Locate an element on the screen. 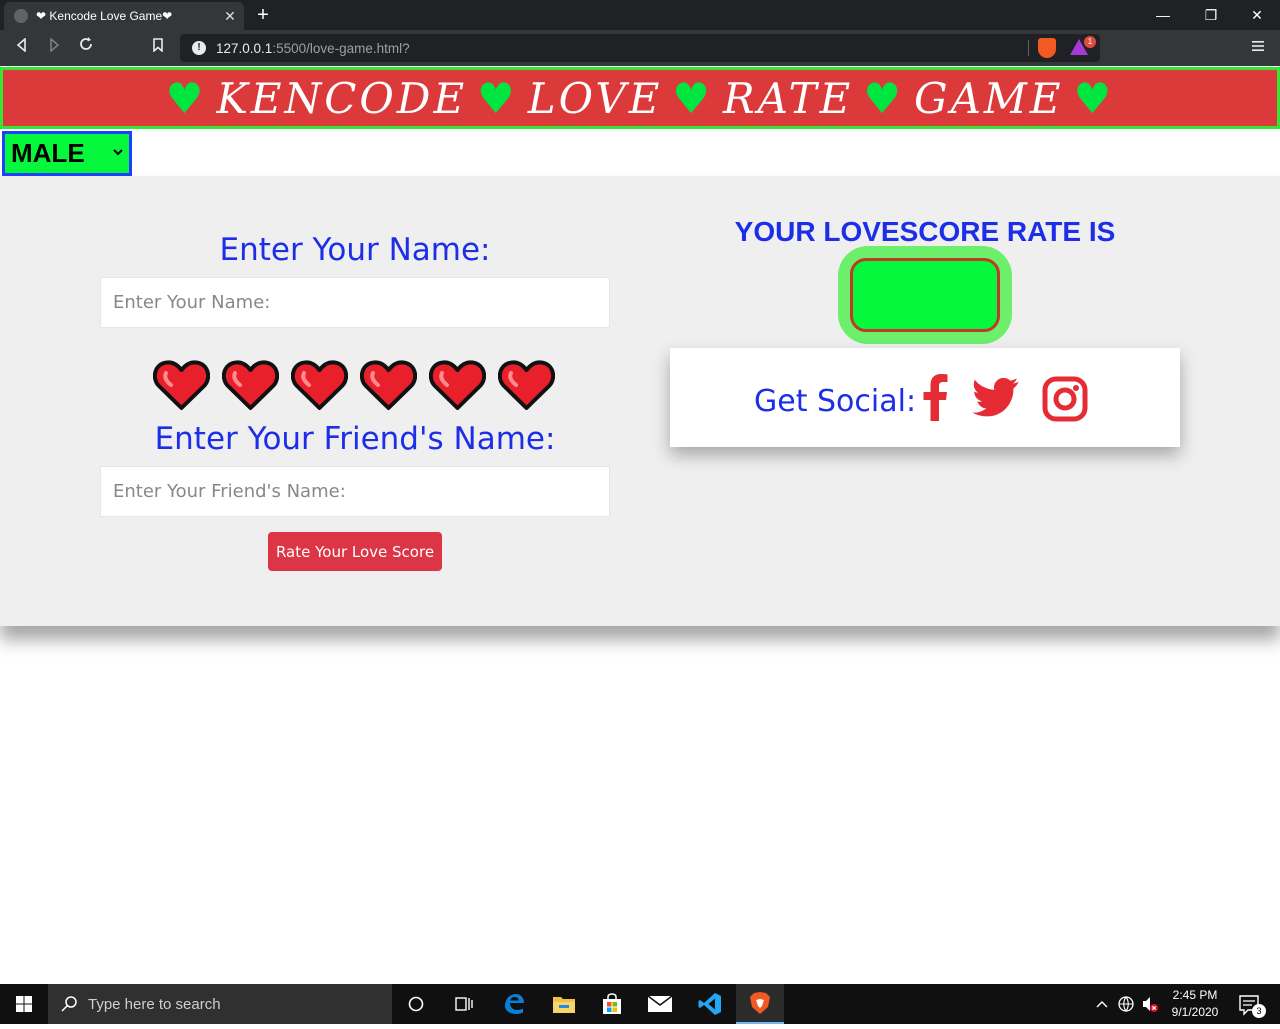 The image size is (1280, 1029). file-explorer-icon is located at coordinates (564, 1004).